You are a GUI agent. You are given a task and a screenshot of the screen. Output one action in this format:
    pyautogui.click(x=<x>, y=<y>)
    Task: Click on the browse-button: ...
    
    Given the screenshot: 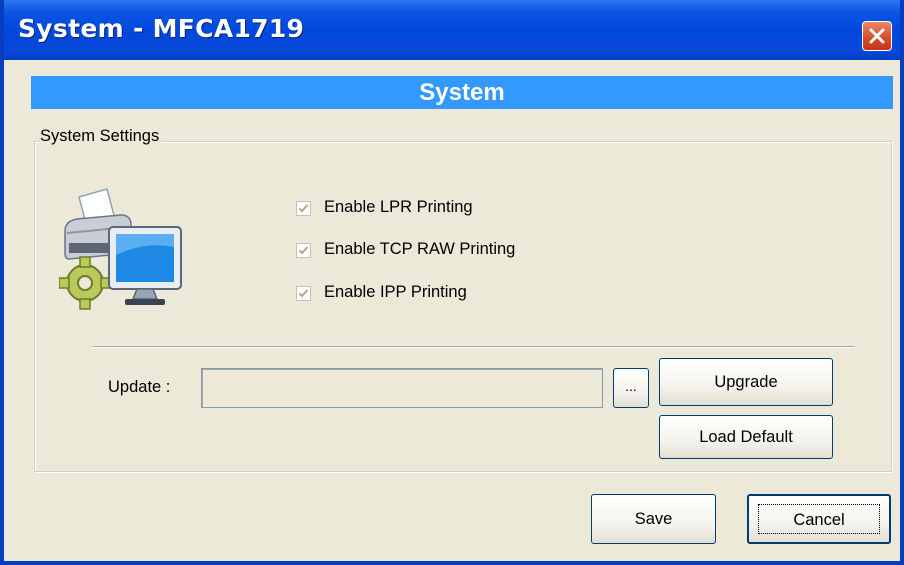 What is the action you would take?
    pyautogui.click(x=631, y=388)
    